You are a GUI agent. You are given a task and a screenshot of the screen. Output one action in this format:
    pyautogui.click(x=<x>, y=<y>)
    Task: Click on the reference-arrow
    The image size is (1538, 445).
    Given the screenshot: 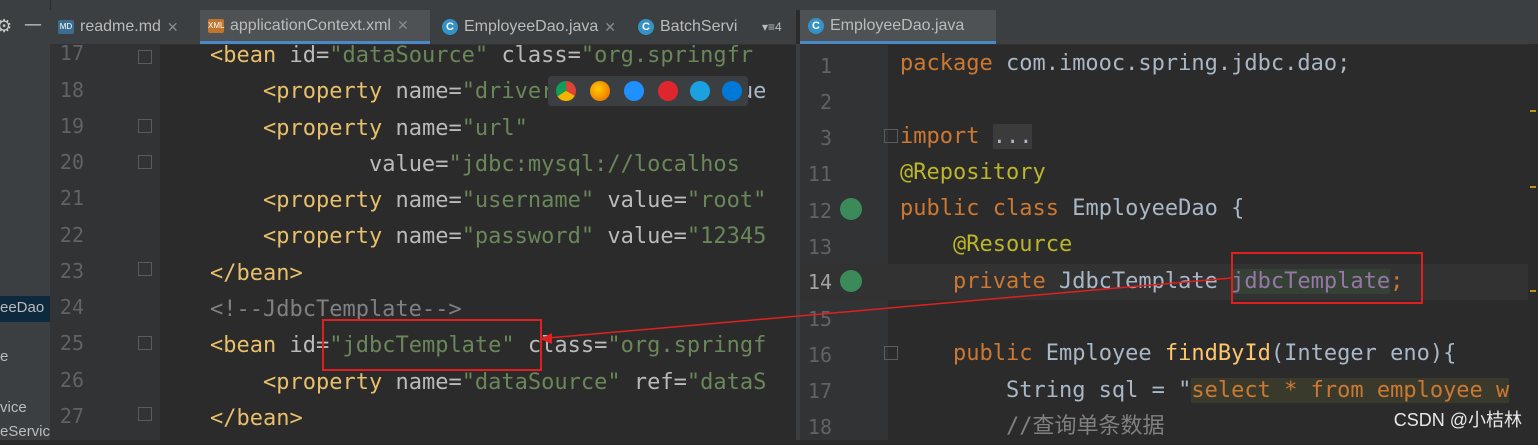 What is the action you would take?
    pyautogui.click(x=886, y=310)
    